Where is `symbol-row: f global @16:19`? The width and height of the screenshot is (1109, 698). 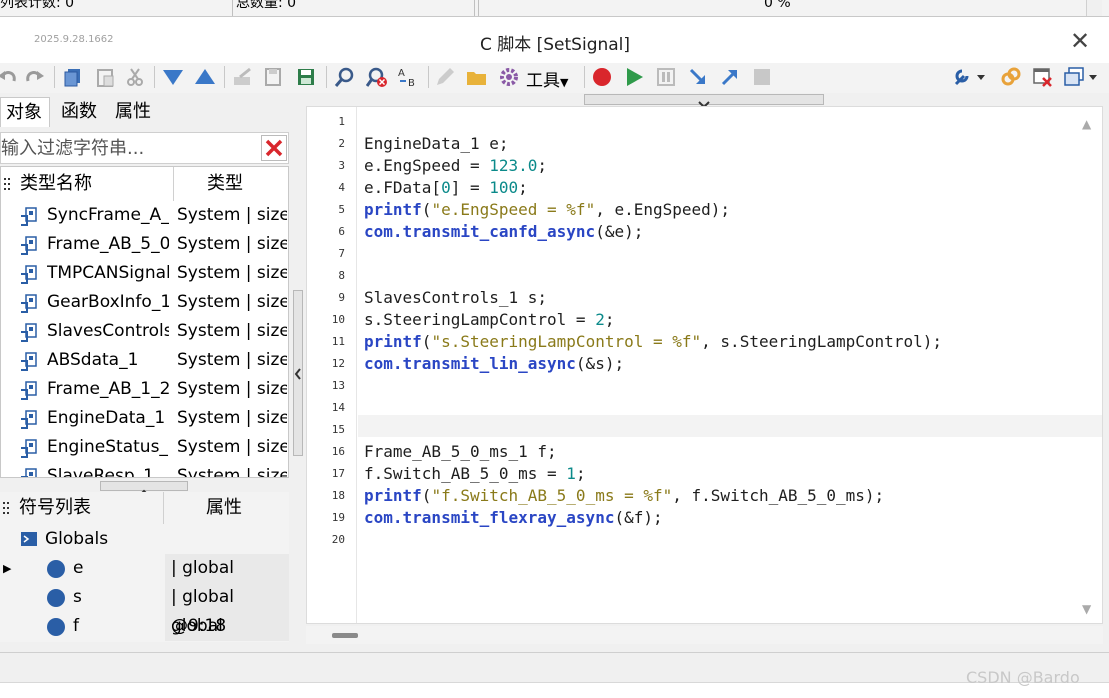 symbol-row: f global @16:19 is located at coordinates (144, 626).